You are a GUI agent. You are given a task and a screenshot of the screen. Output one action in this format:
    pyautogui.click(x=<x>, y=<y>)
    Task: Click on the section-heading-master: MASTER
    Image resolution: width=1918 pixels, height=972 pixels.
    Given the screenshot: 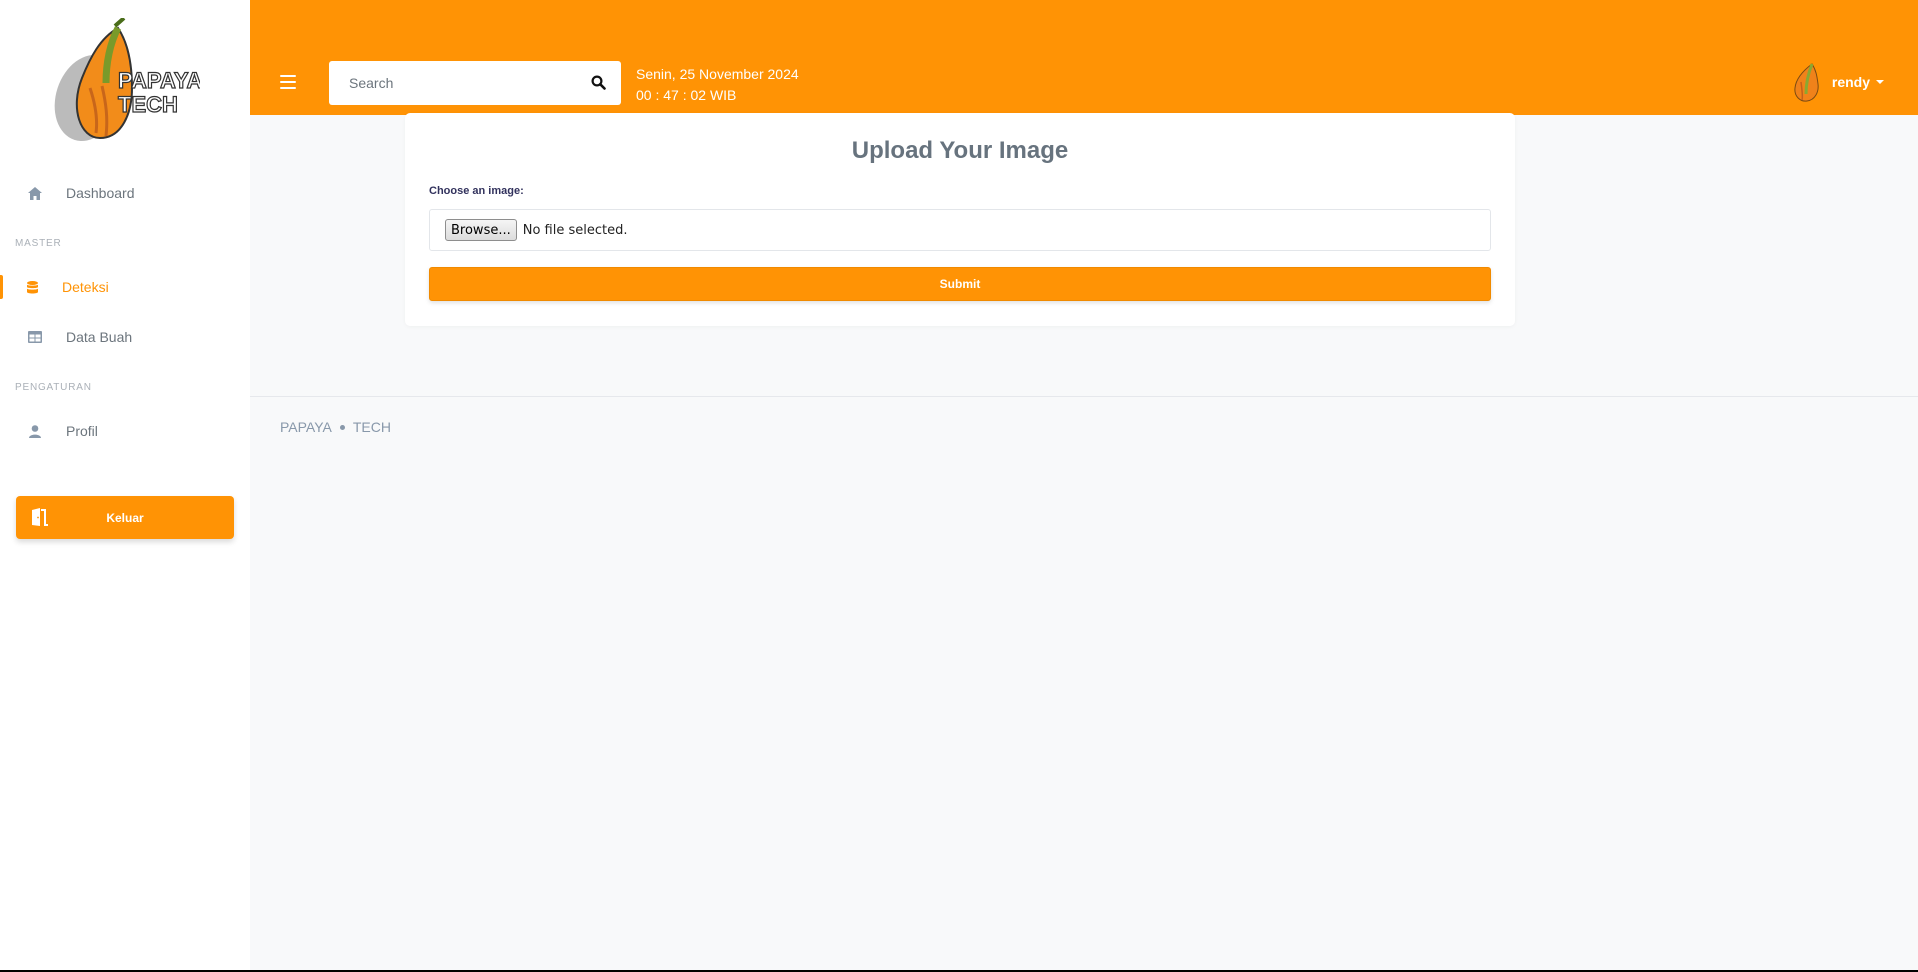 What is the action you would take?
    pyautogui.click(x=38, y=243)
    